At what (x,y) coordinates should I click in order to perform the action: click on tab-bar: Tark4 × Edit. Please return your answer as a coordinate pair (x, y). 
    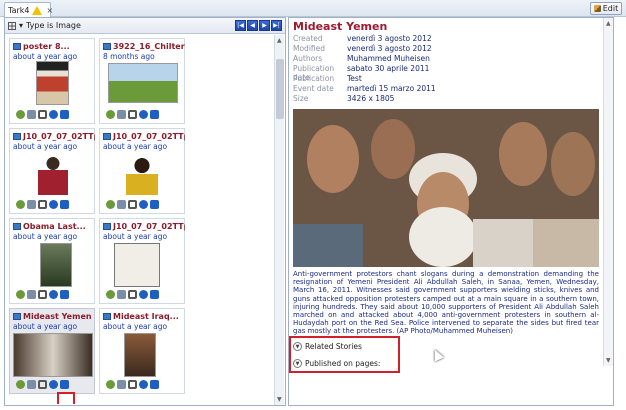
    Looking at the image, I should click on (313, 8).